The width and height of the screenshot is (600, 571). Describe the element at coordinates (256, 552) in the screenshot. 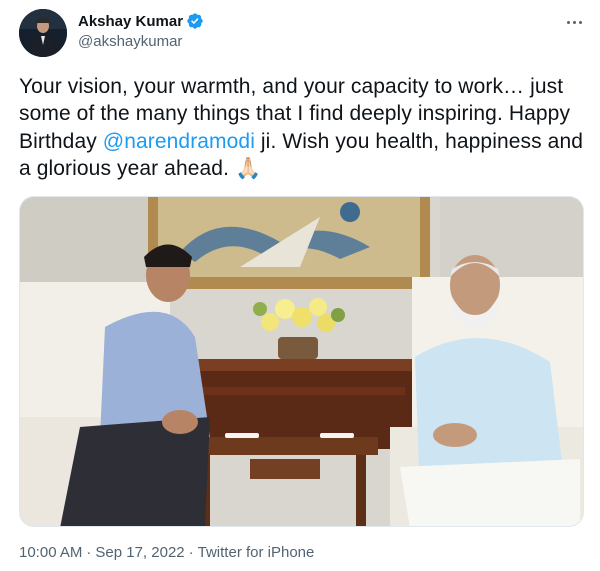

I see `tweet-source: Twitter for iPhone` at that location.